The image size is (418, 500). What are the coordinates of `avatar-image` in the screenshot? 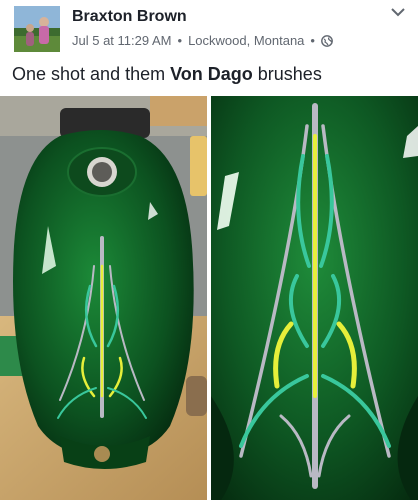 It's located at (37, 29).